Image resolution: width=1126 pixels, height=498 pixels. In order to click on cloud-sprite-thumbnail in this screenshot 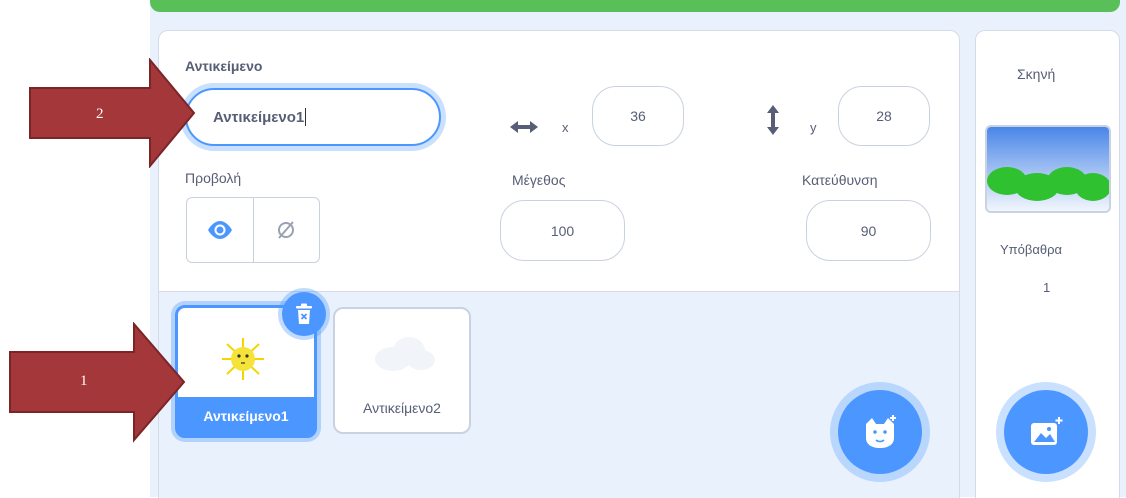, I will do `click(405, 354)`.